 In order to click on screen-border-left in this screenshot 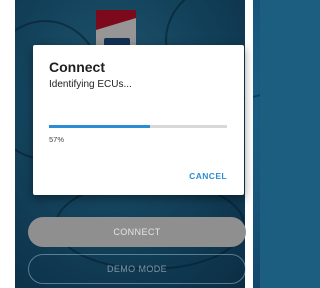, I will do `click(7, 144)`.